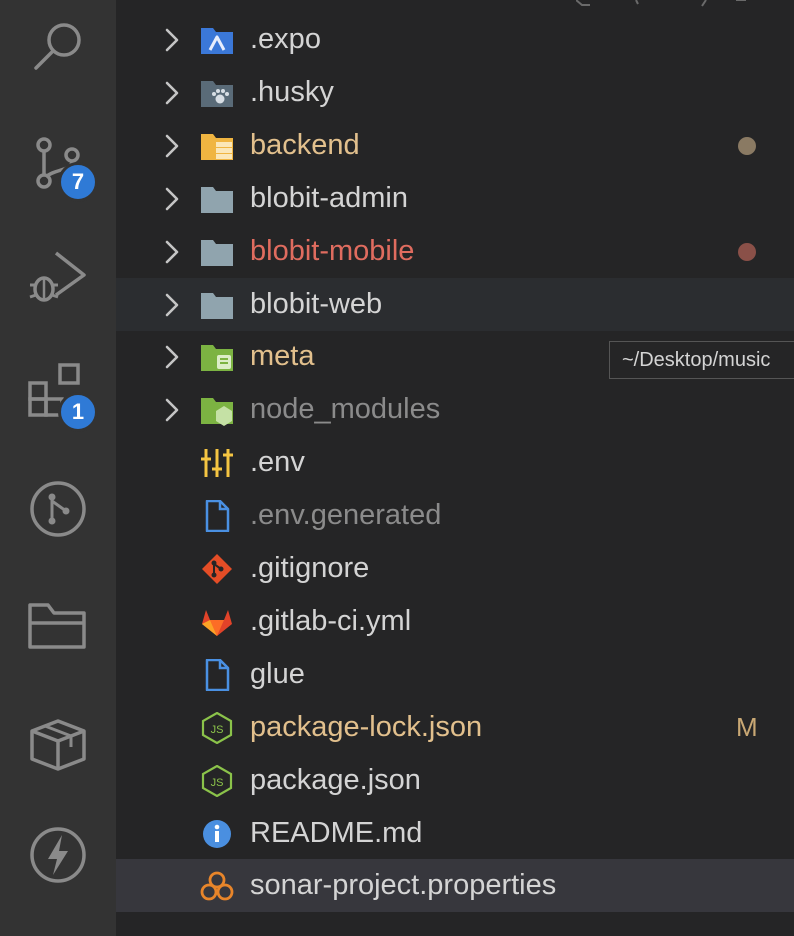 This screenshot has width=794, height=936. What do you see at coordinates (335, 780) in the screenshot?
I see `file-label: package.json` at bounding box center [335, 780].